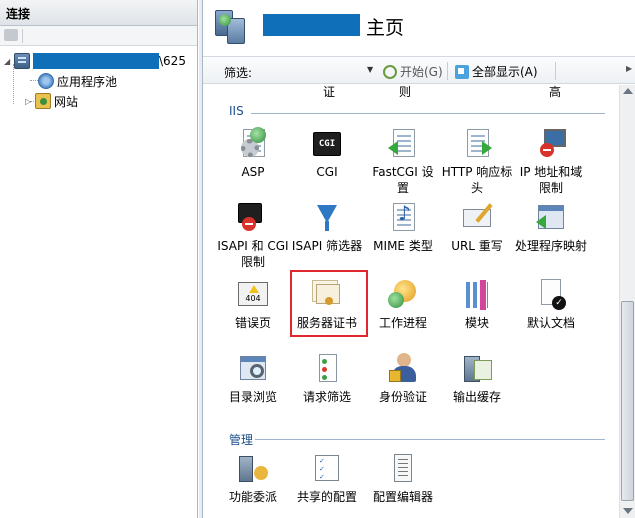 The height and width of the screenshot is (518, 635). Describe the element at coordinates (390, 71) in the screenshot. I see `go-icon` at that location.